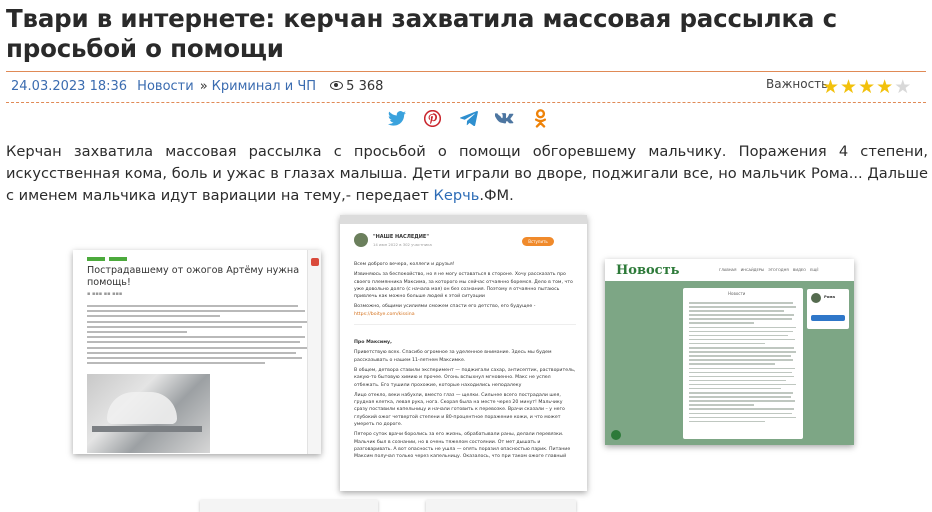 Image resolution: width=932 pixels, height=512 pixels. I want to click on article-date: 24.03.2023 18:36, so click(69, 86).